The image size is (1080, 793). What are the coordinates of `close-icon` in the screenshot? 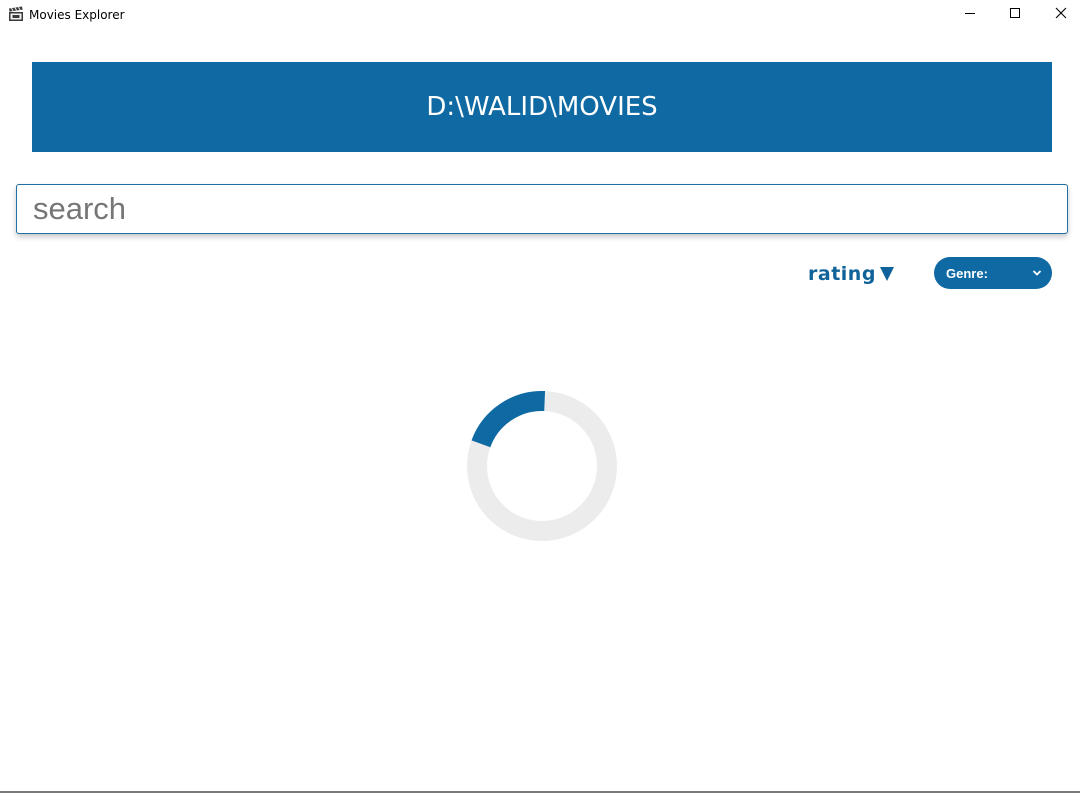 It's located at (1061, 15).